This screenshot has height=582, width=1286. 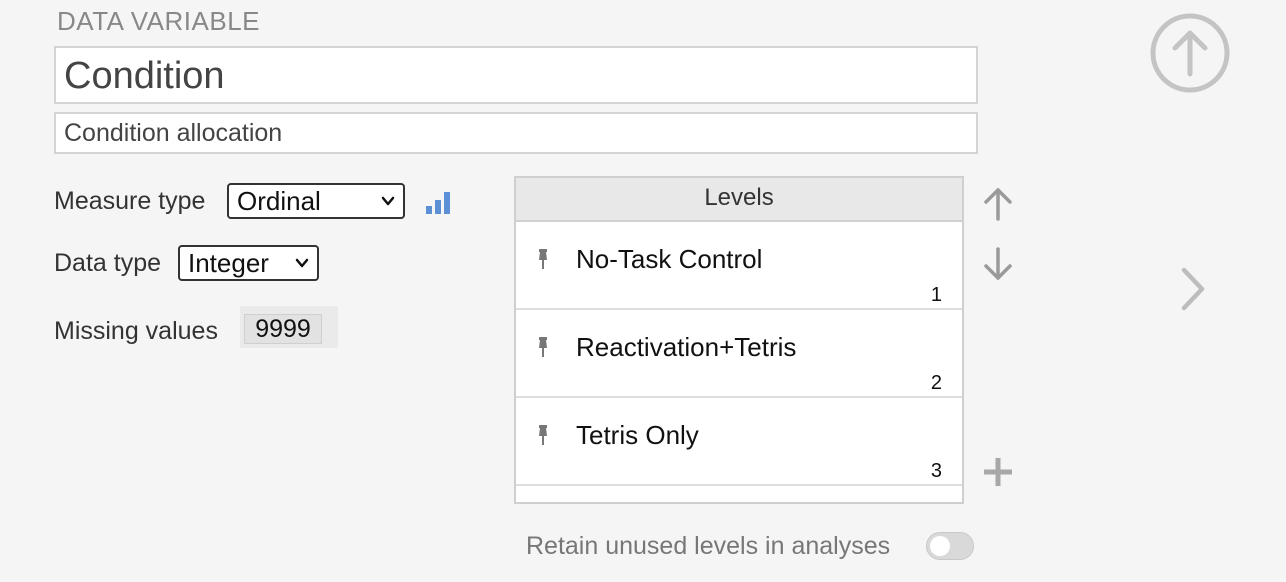 What do you see at coordinates (279, 200) in the screenshot?
I see `measure-type-value: Ordinal` at bounding box center [279, 200].